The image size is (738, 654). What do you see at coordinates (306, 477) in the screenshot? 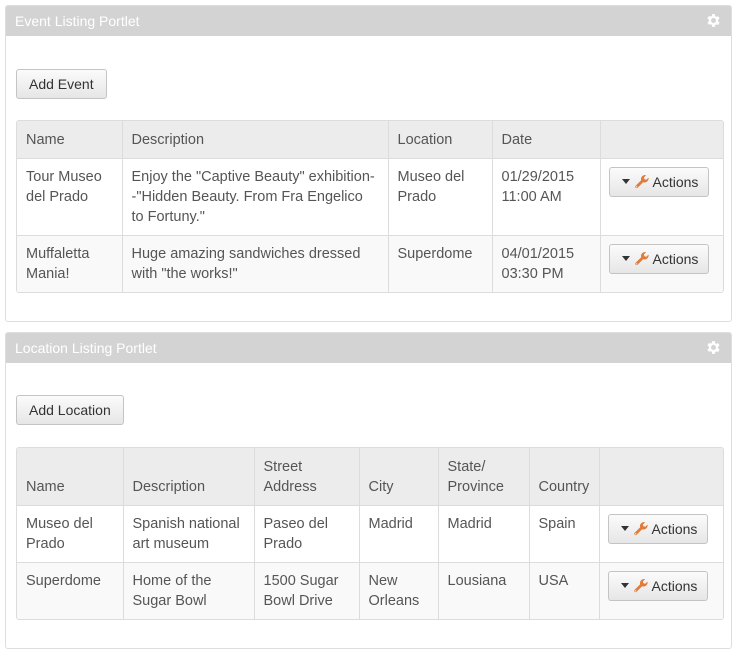
I see `column-header-street-address: Street Address` at bounding box center [306, 477].